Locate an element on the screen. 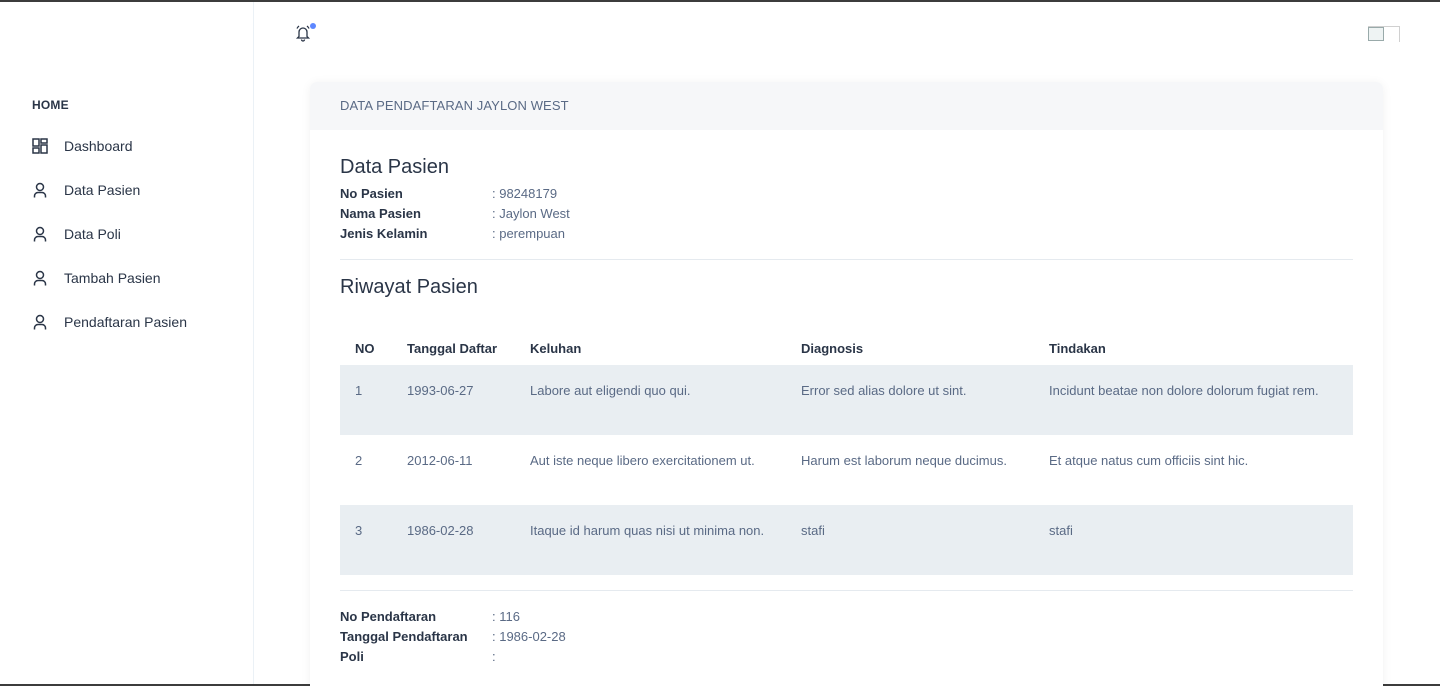 The image size is (1440, 686). sidebar-item-label: Dashboard is located at coordinates (98, 146).